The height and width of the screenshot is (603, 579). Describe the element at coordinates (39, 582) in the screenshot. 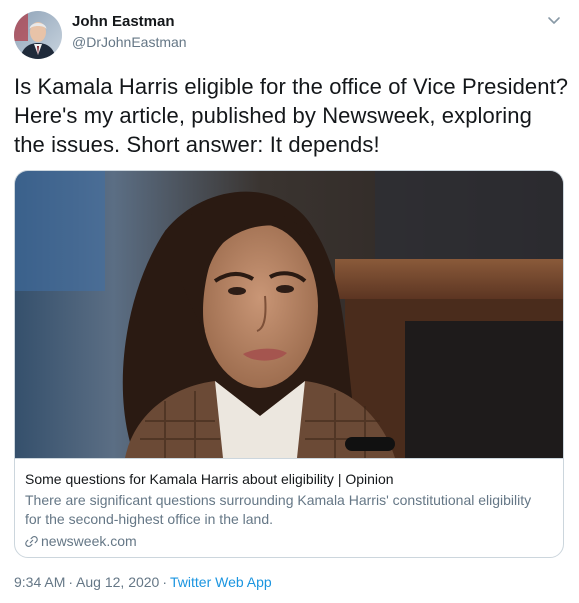

I see `tweet-time: 9:34 AM` at that location.